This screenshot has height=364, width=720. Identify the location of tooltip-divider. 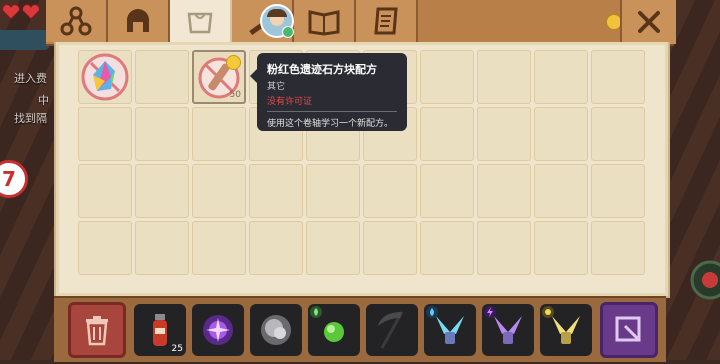
(332, 111).